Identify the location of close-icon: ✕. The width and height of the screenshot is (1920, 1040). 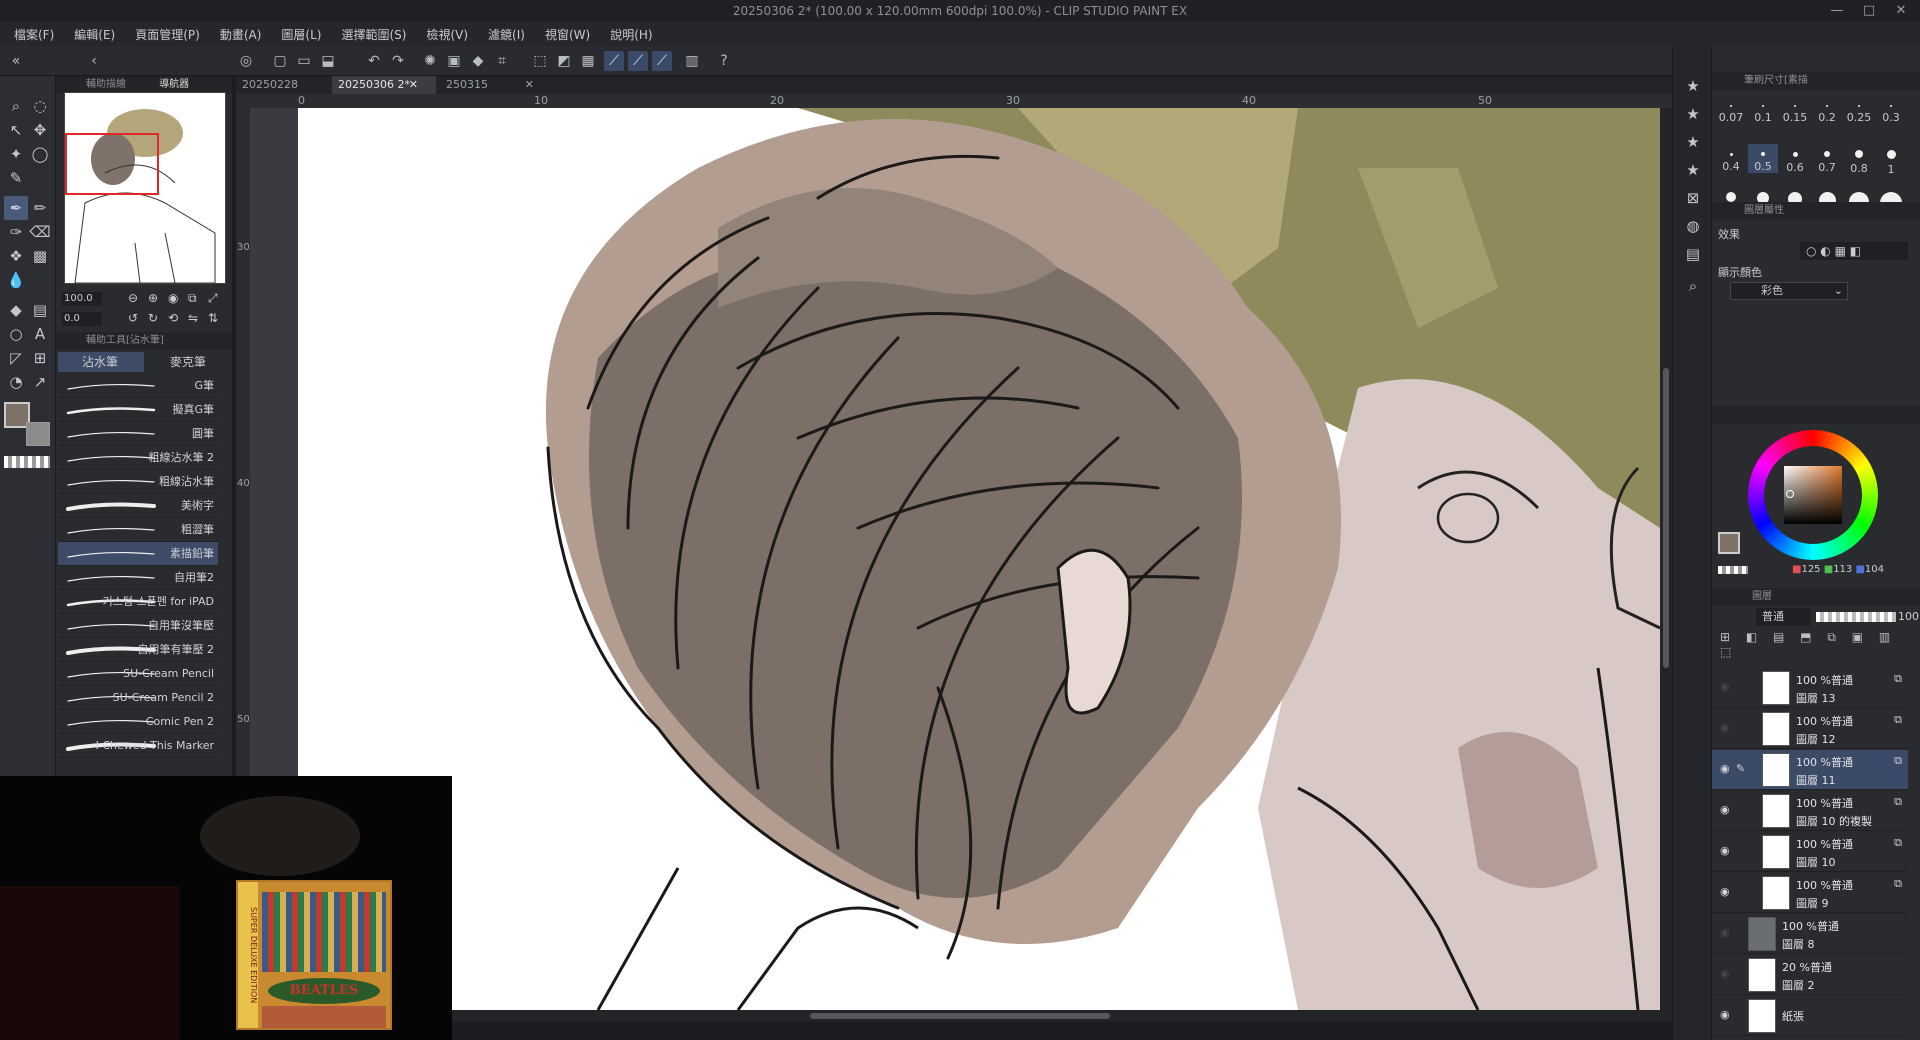
(413, 85).